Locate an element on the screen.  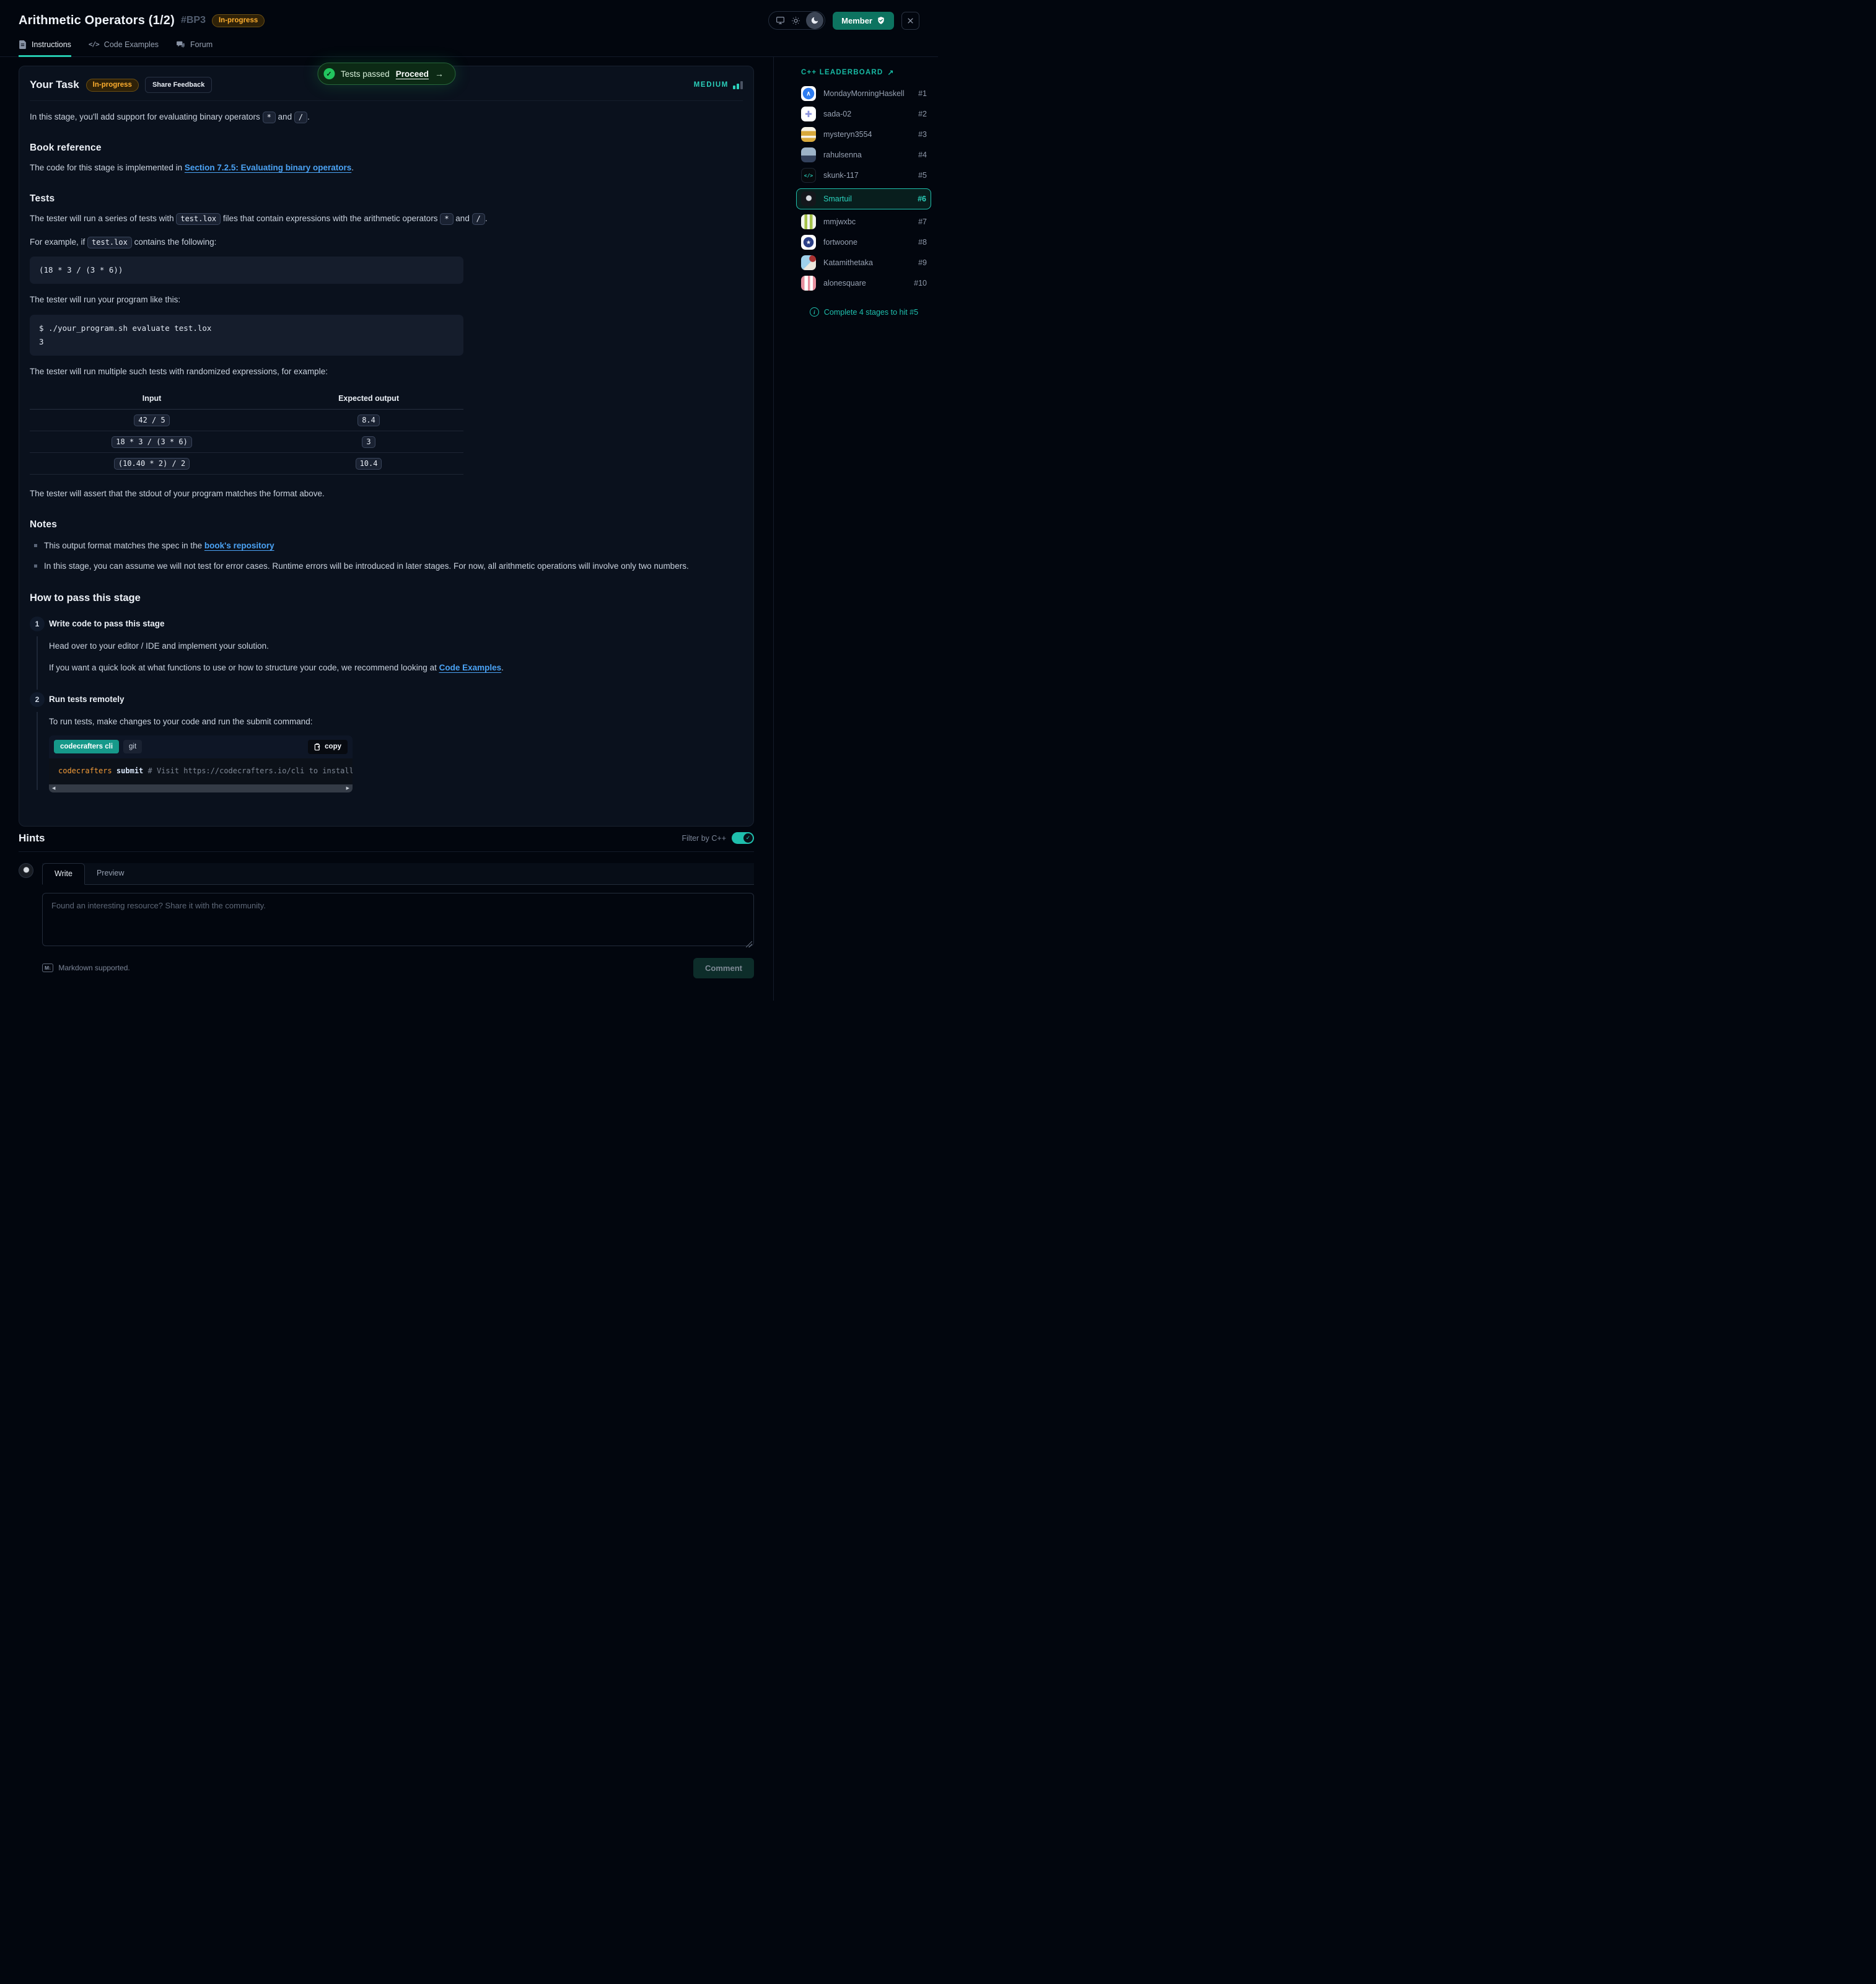
filter-toggle: ✓ is located at coordinates (743, 839).